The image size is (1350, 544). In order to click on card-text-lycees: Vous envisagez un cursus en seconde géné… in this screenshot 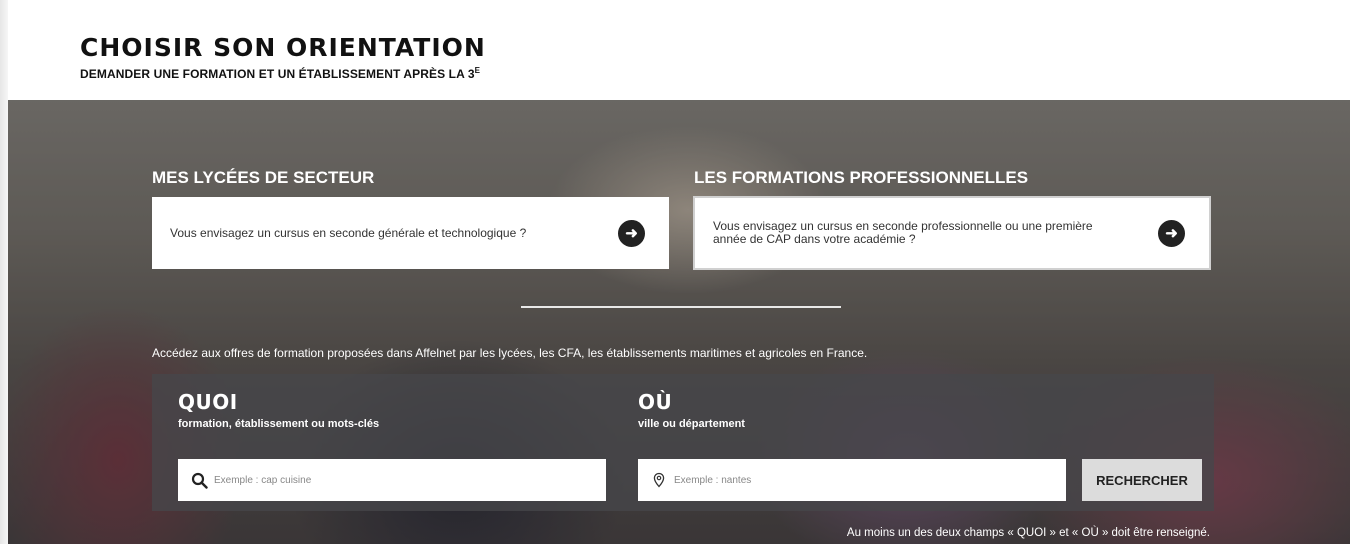, I will do `click(348, 232)`.